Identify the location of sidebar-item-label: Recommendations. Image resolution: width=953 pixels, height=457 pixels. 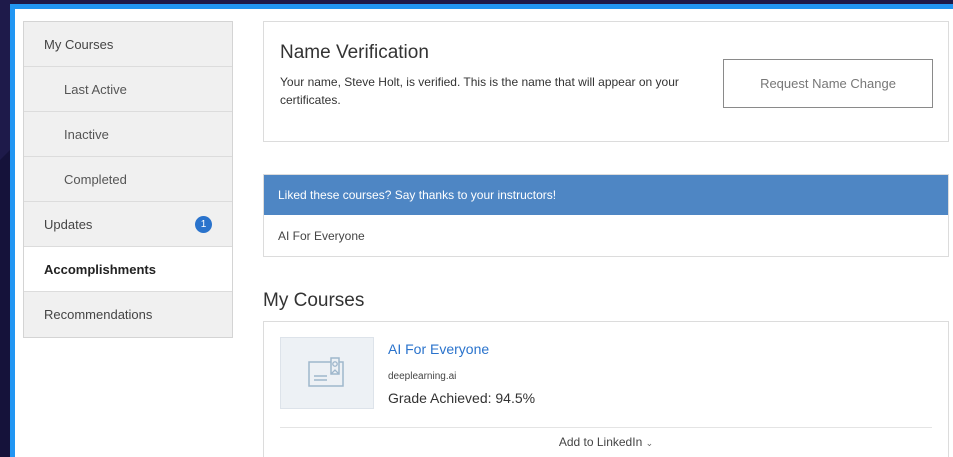
(98, 314).